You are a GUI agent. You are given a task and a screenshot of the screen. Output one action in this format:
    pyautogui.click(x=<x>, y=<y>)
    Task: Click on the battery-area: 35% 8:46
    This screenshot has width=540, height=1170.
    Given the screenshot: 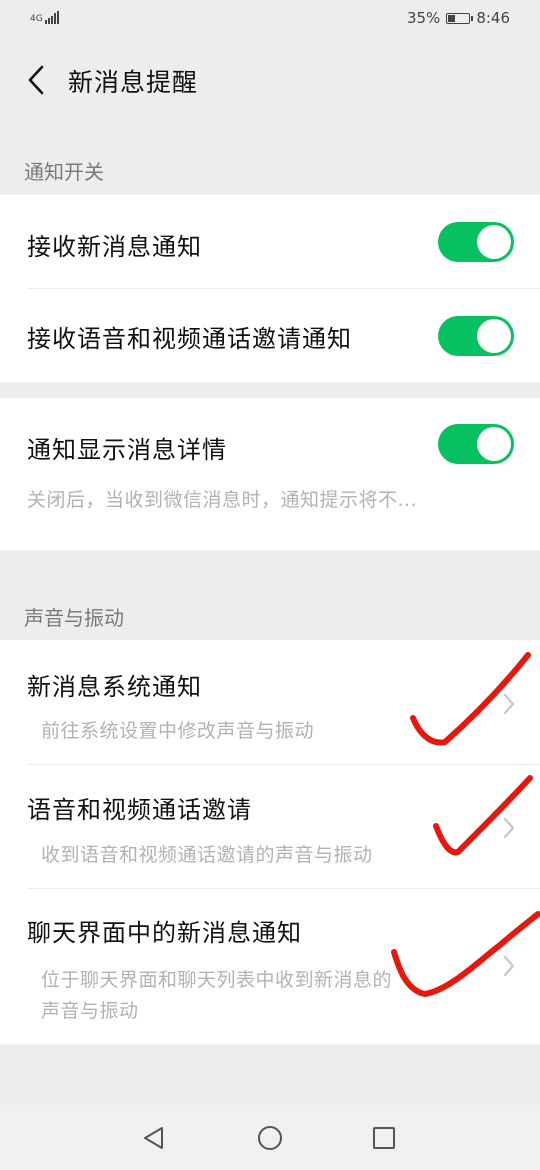 What is the action you would take?
    pyautogui.click(x=458, y=18)
    